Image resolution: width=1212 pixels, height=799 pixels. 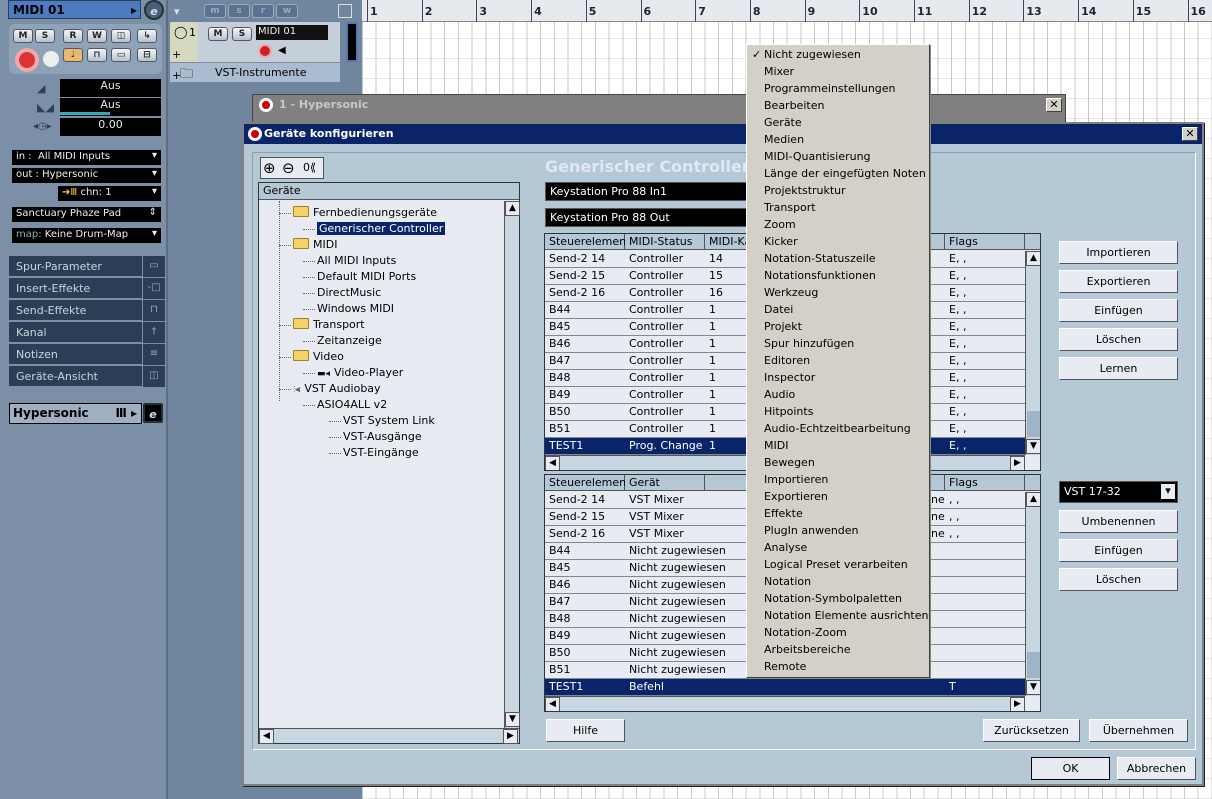 What do you see at coordinates (345, 11) in the screenshot?
I see `track-colors-icon` at bounding box center [345, 11].